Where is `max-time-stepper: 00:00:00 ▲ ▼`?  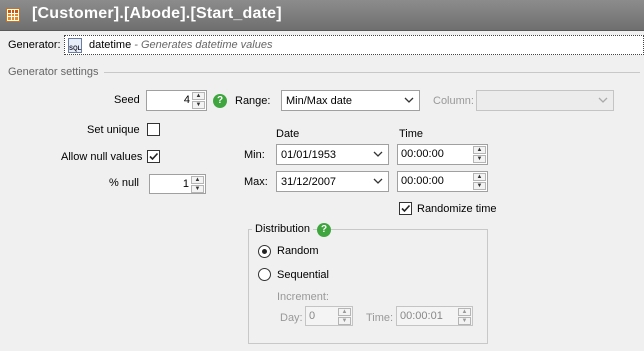
max-time-stepper: 00:00:00 ▲ ▼ is located at coordinates (442, 181).